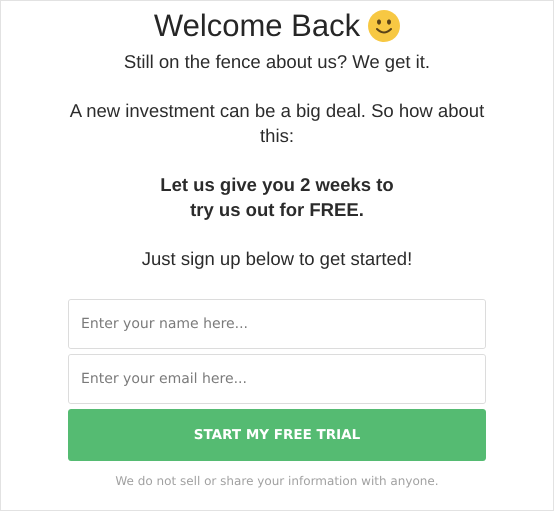 This screenshot has width=556, height=513. What do you see at coordinates (277, 435) in the screenshot?
I see `start-trial-button: START MY FREE TRIAL` at bounding box center [277, 435].